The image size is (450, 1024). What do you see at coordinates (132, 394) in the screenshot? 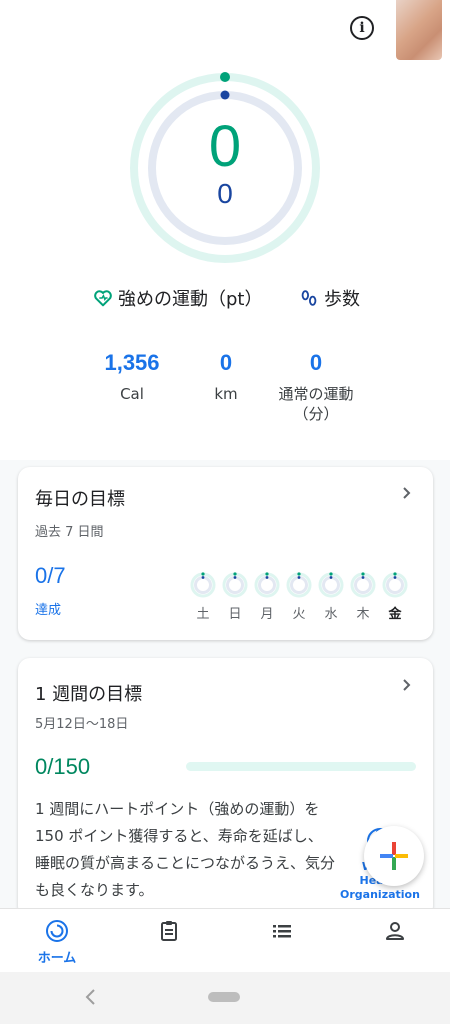
I see `calories-label: Cal` at bounding box center [132, 394].